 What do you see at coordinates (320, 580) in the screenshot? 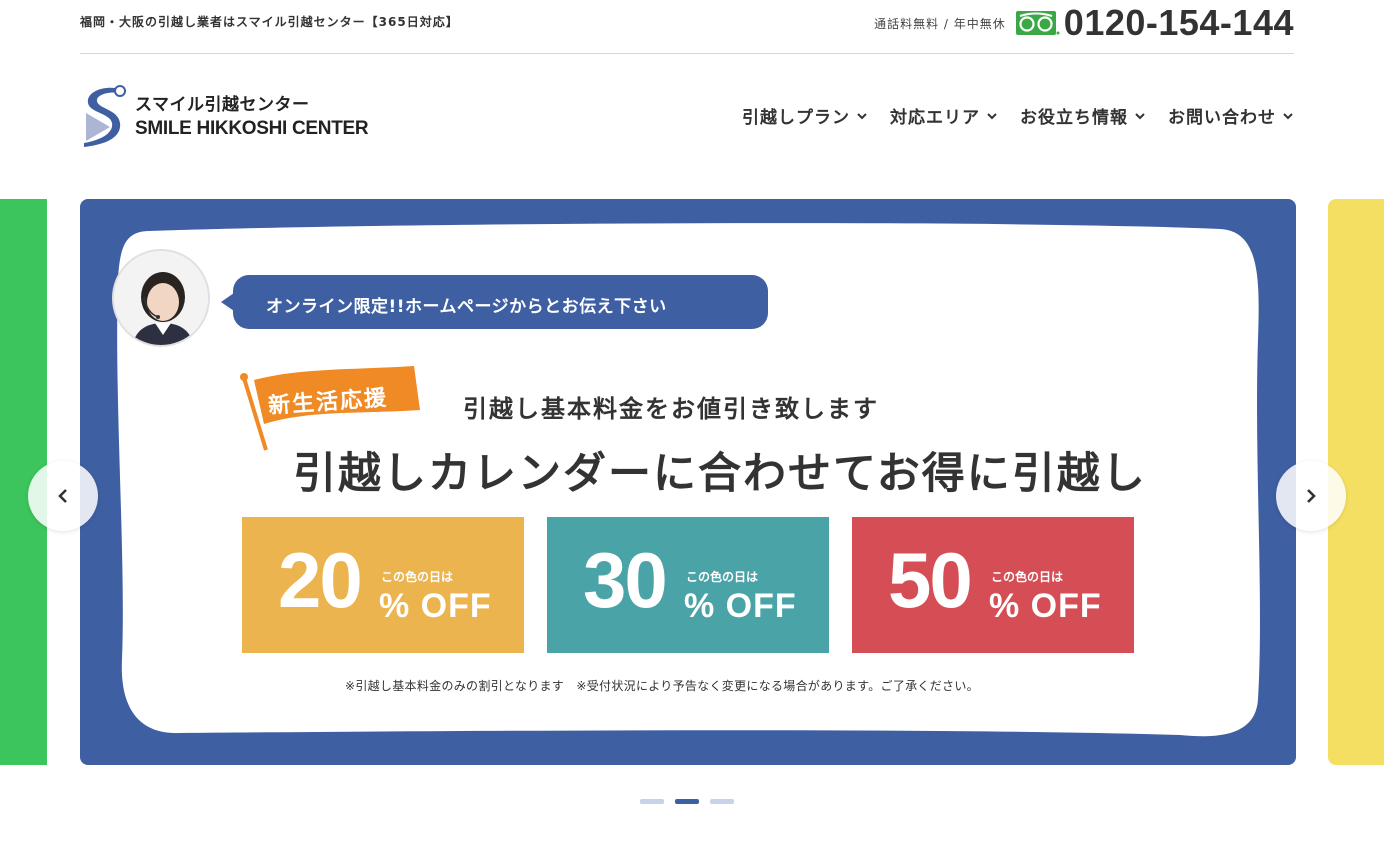
I see `offer-value: 20` at bounding box center [320, 580].